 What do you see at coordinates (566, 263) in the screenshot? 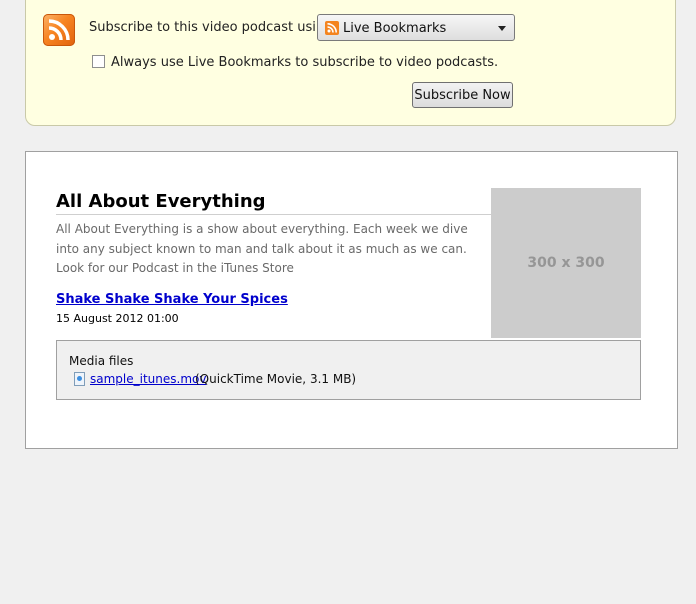
I see `feed-image-placeholder: 300 x 300` at bounding box center [566, 263].